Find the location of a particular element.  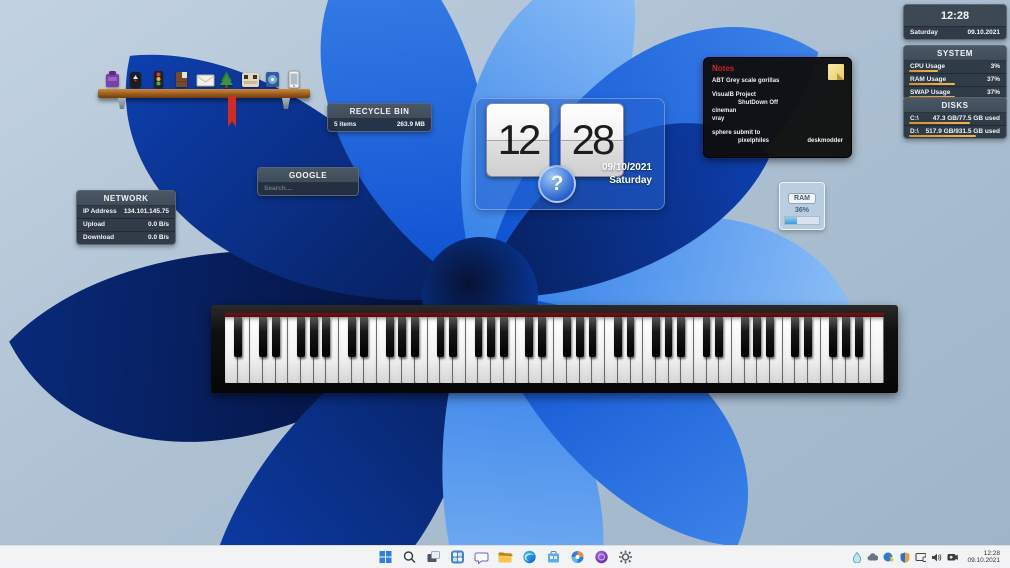

disk-row-c: C:\ 47.3 GB/77.5 GB used is located at coordinates (955, 119).